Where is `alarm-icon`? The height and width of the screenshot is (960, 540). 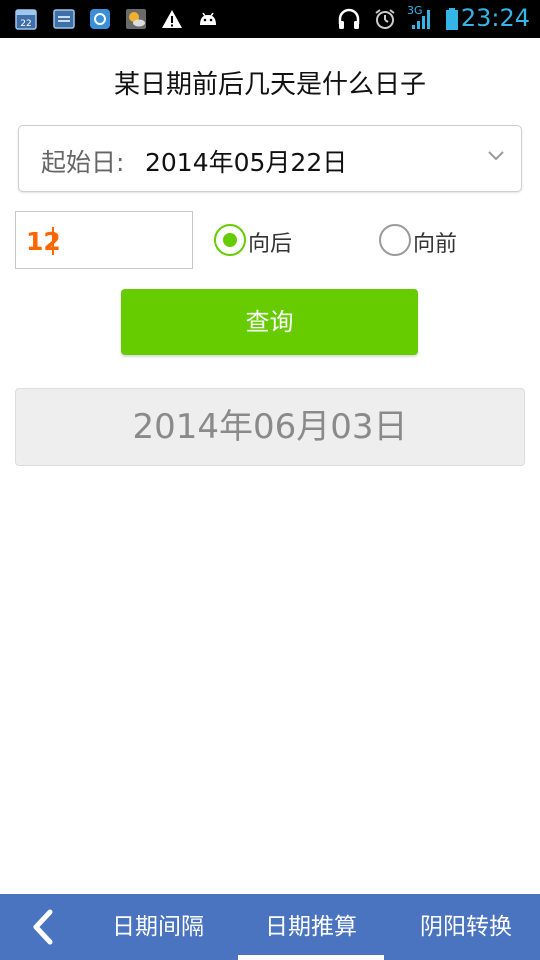
alarm-icon is located at coordinates (385, 19).